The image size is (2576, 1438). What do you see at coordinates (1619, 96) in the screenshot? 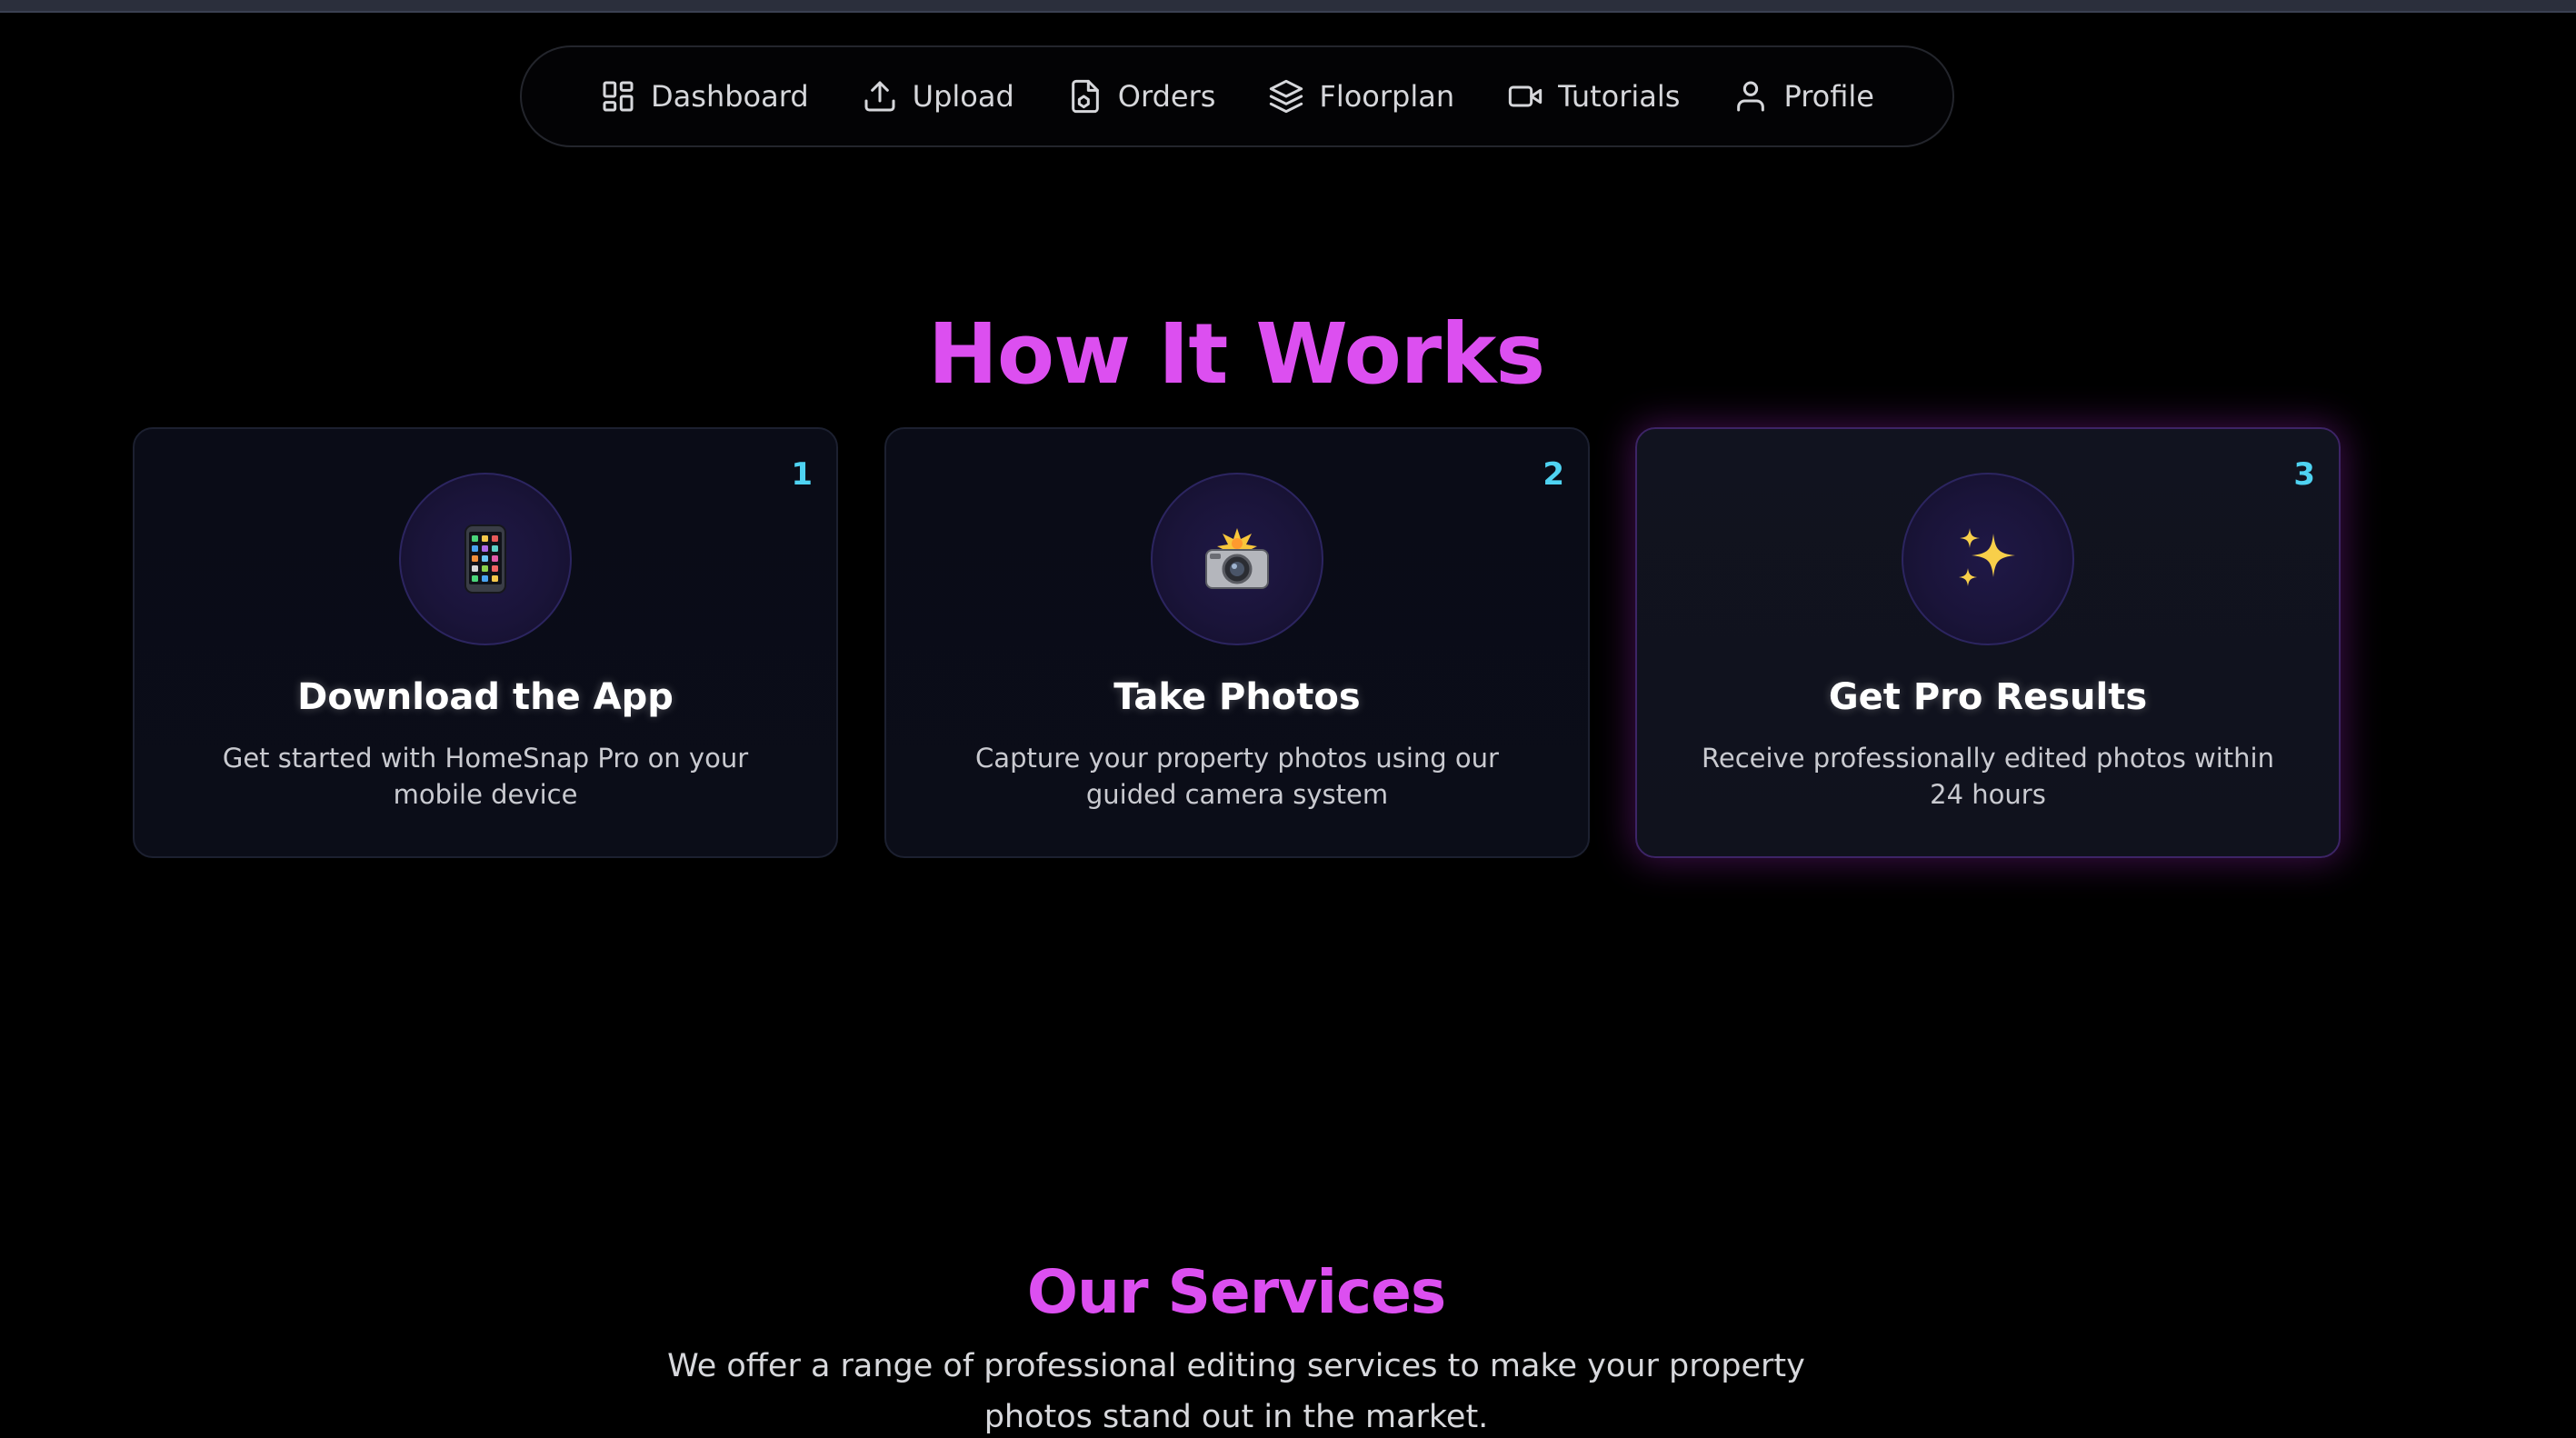
I see `nav-label: Tutorials` at bounding box center [1619, 96].